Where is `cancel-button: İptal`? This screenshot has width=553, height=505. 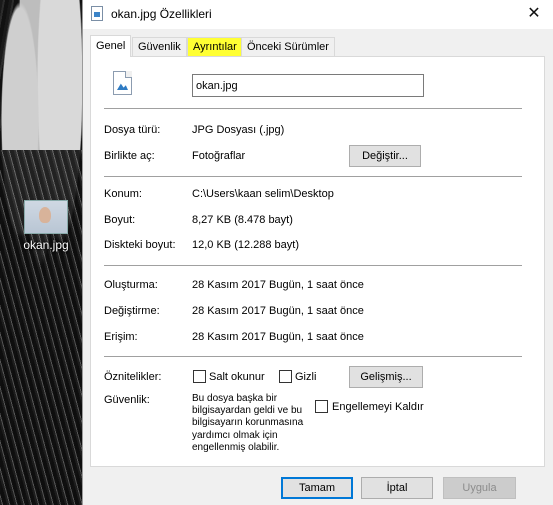 cancel-button: İptal is located at coordinates (397, 488).